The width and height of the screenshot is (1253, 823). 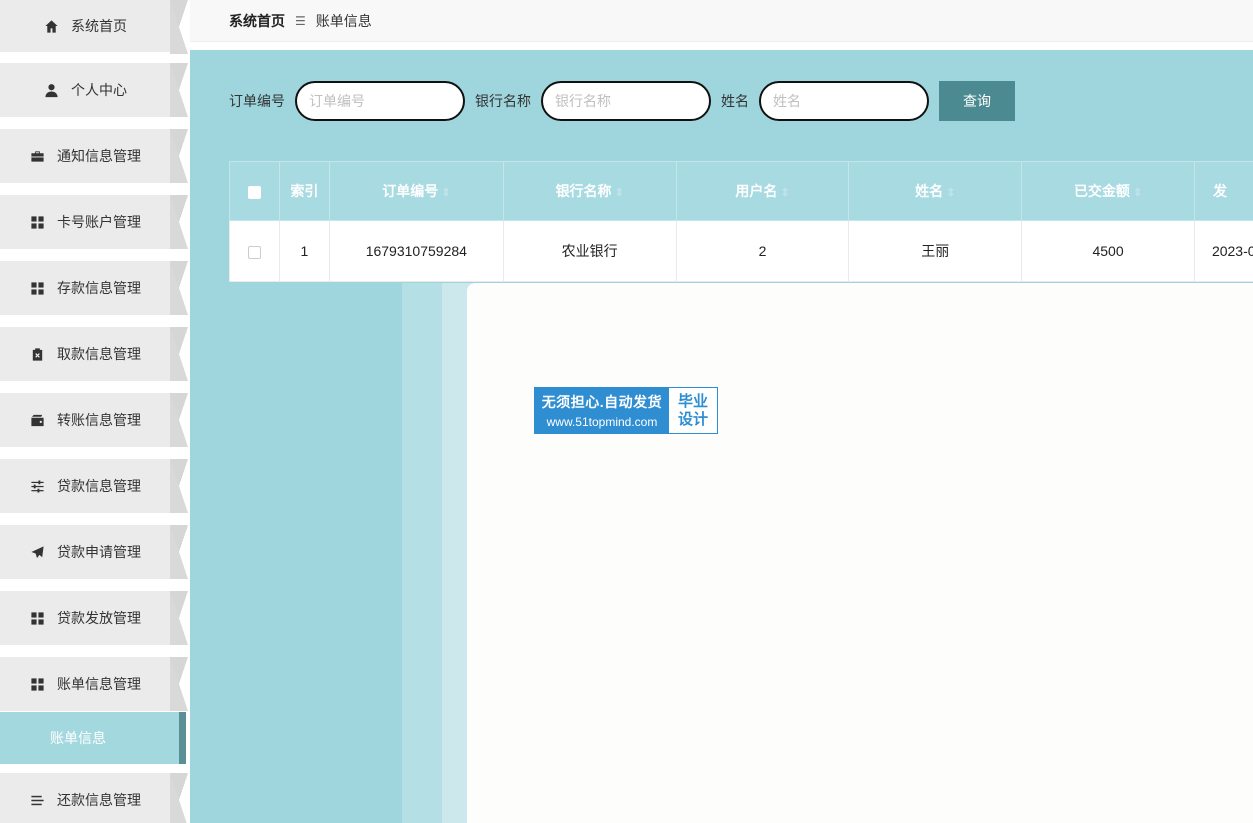 I want to click on table-row: 1 1679310759284 农业银行 2 王丽 4500 2023-0, so click(x=741, y=251).